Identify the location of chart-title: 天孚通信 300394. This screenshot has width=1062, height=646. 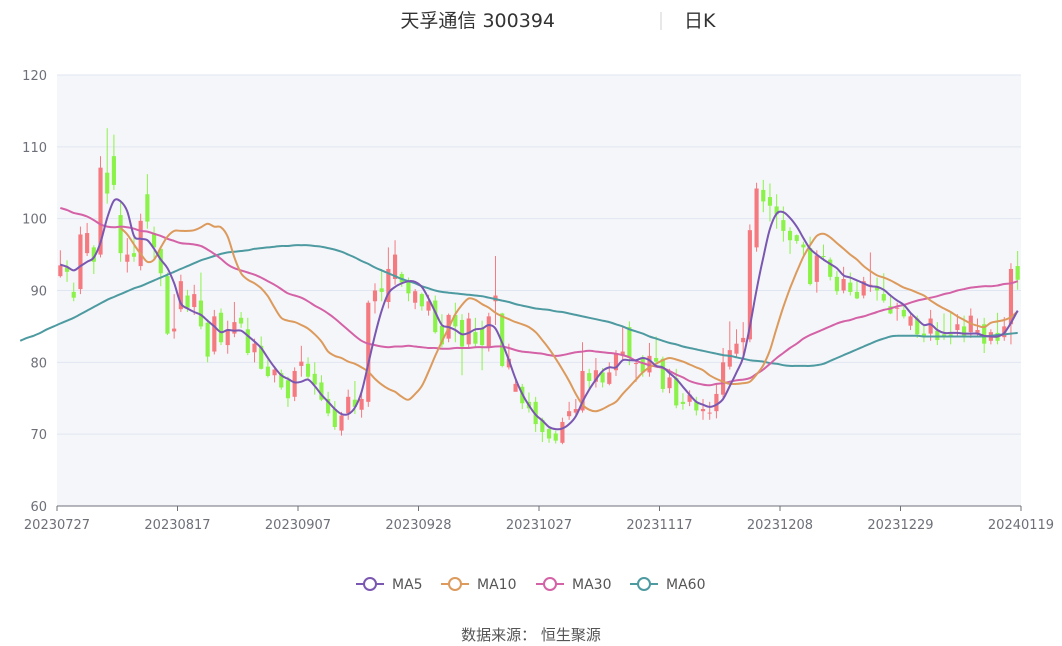
(477, 21).